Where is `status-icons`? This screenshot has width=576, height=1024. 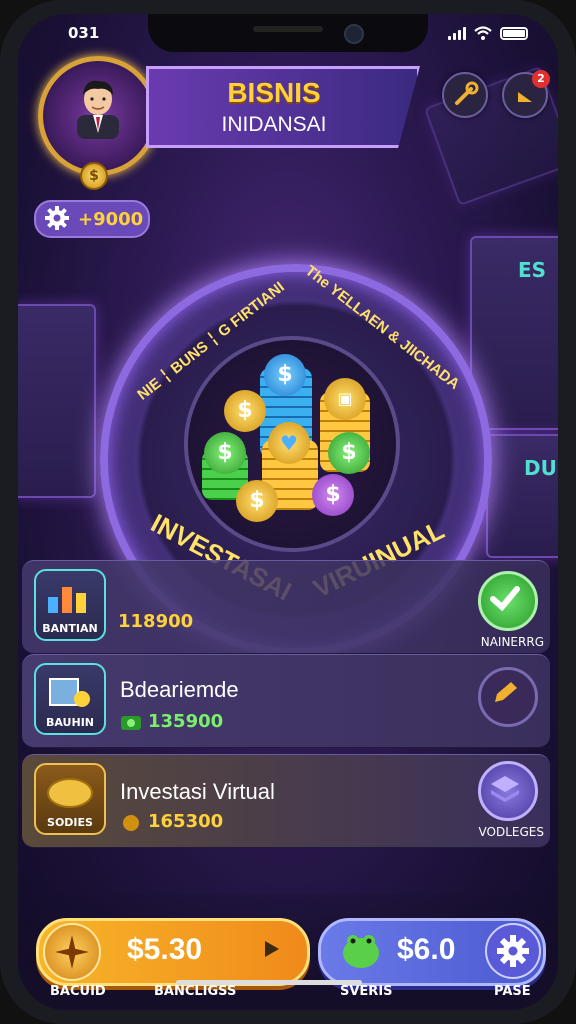 status-icons is located at coordinates (488, 33).